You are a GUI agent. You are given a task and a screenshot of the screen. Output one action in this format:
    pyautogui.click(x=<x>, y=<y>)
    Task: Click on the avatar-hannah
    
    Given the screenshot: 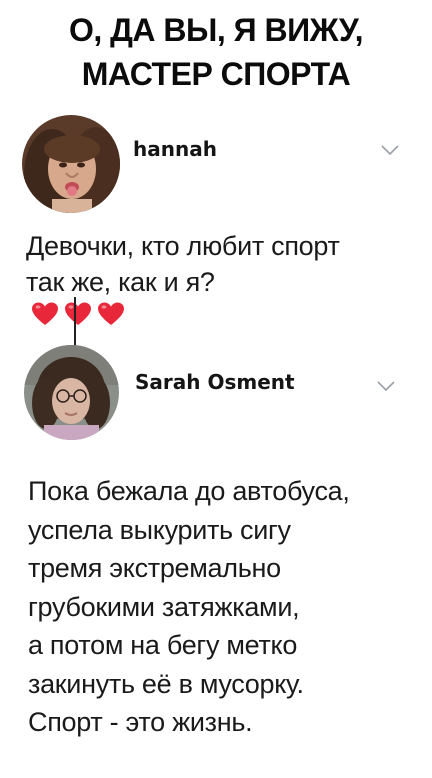 What is the action you would take?
    pyautogui.click(x=71, y=164)
    